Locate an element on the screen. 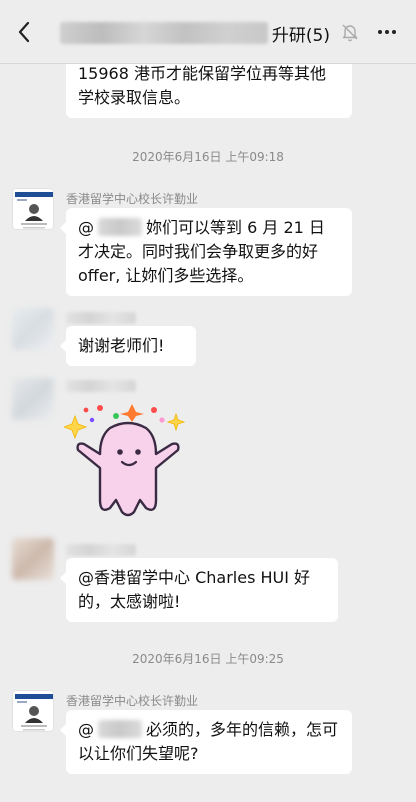 Image resolution: width=416 pixels, height=802 pixels. message-text: @香港留学中心 Charles HUI 好的，太感谢啦! is located at coordinates (194, 589).